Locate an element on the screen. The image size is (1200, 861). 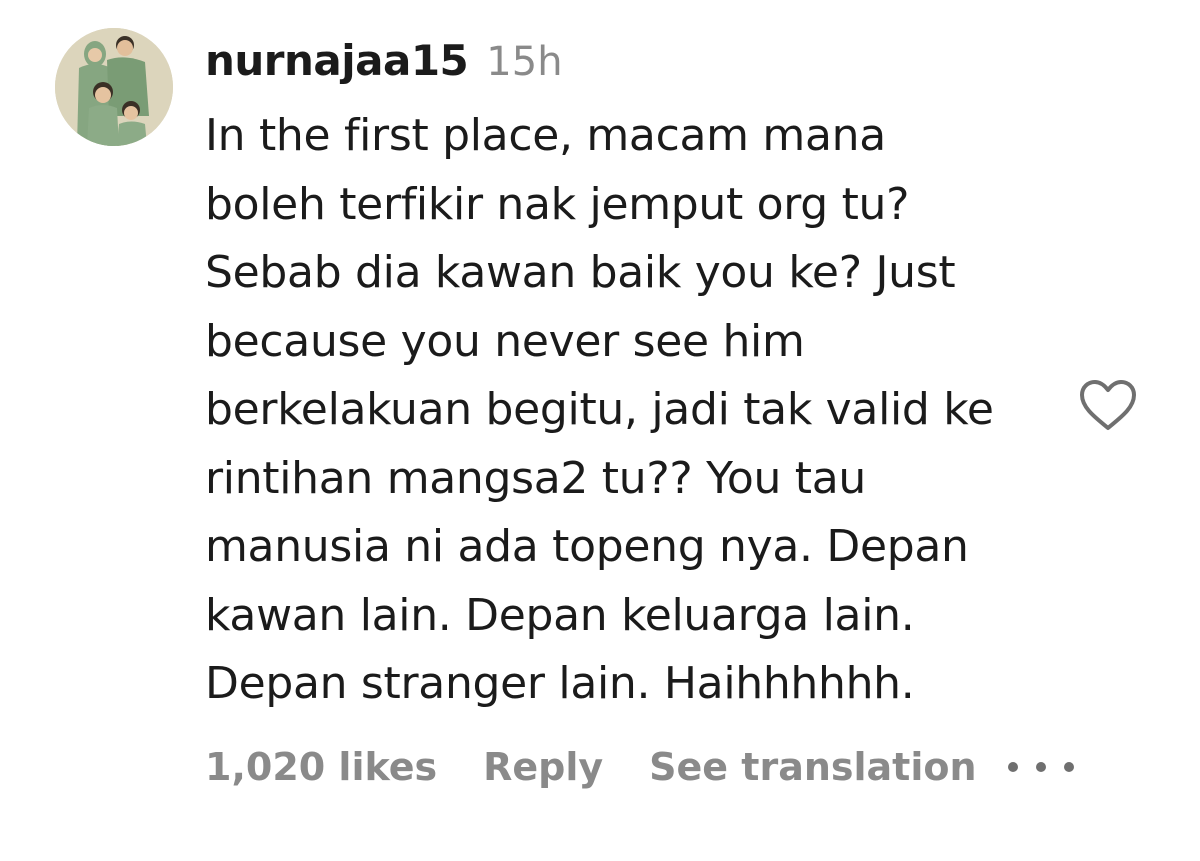
comment-text-line: rintihan mangsa2 tu?? You tau is located at coordinates (535, 478).